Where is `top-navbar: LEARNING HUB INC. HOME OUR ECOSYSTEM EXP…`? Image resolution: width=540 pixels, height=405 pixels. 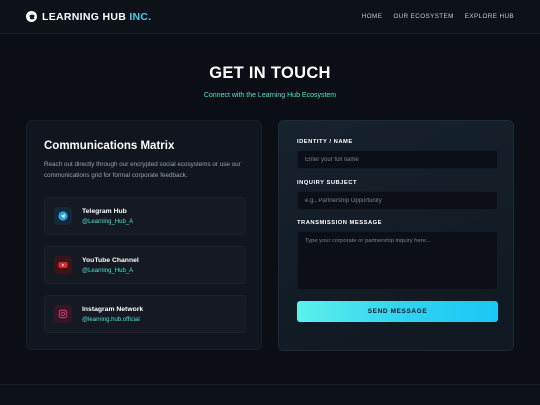
top-navbar: LEARNING HUB INC. HOME OUR ECOSYSTEM EXP… is located at coordinates (270, 17).